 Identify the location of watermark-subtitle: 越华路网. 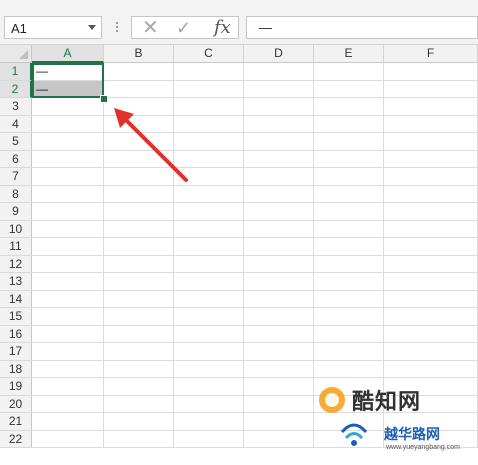
(412, 434).